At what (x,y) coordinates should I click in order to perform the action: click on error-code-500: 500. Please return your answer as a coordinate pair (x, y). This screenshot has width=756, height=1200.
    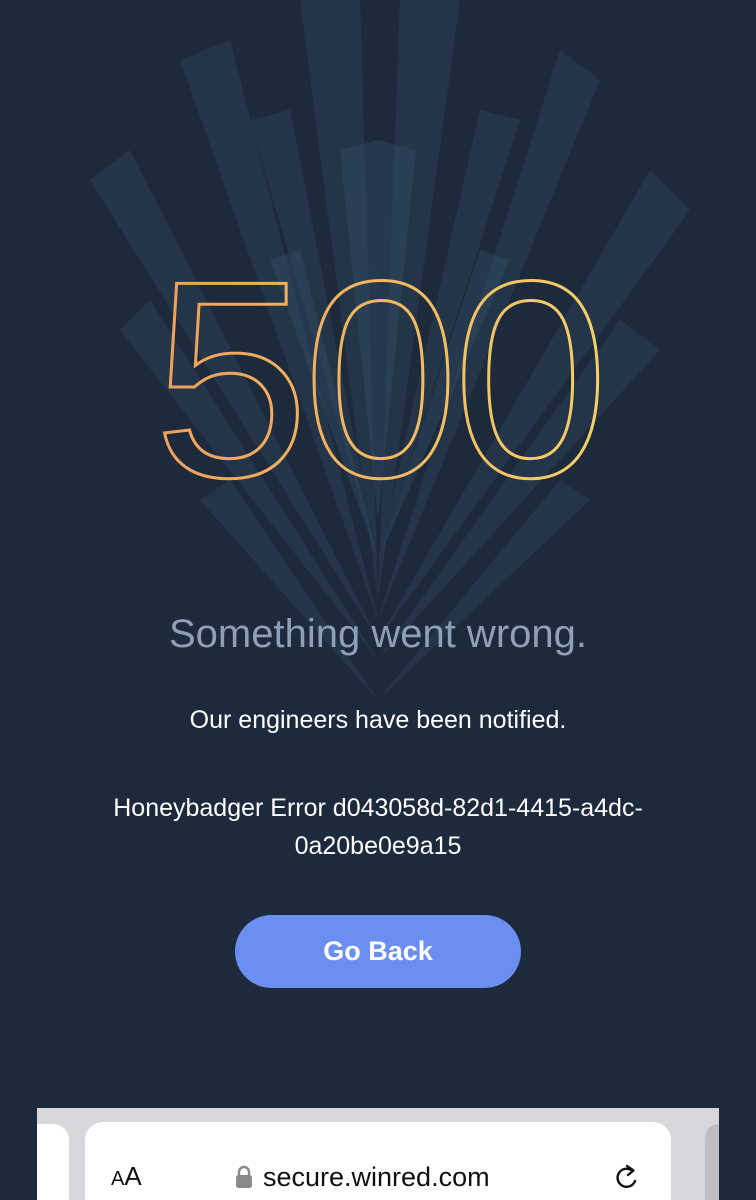
    Looking at the image, I should click on (381, 370).